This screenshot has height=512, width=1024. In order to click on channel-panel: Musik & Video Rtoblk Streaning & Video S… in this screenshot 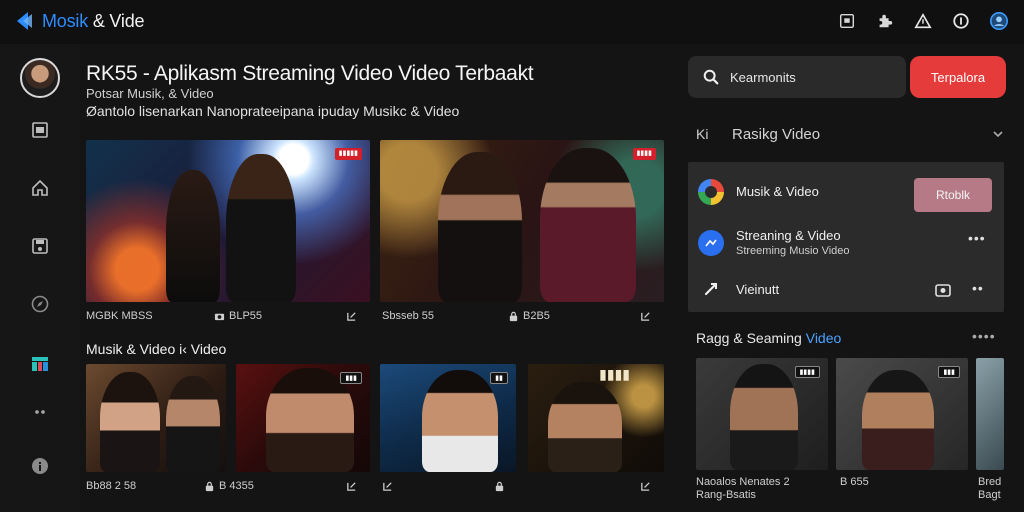, I will do `click(846, 237)`.